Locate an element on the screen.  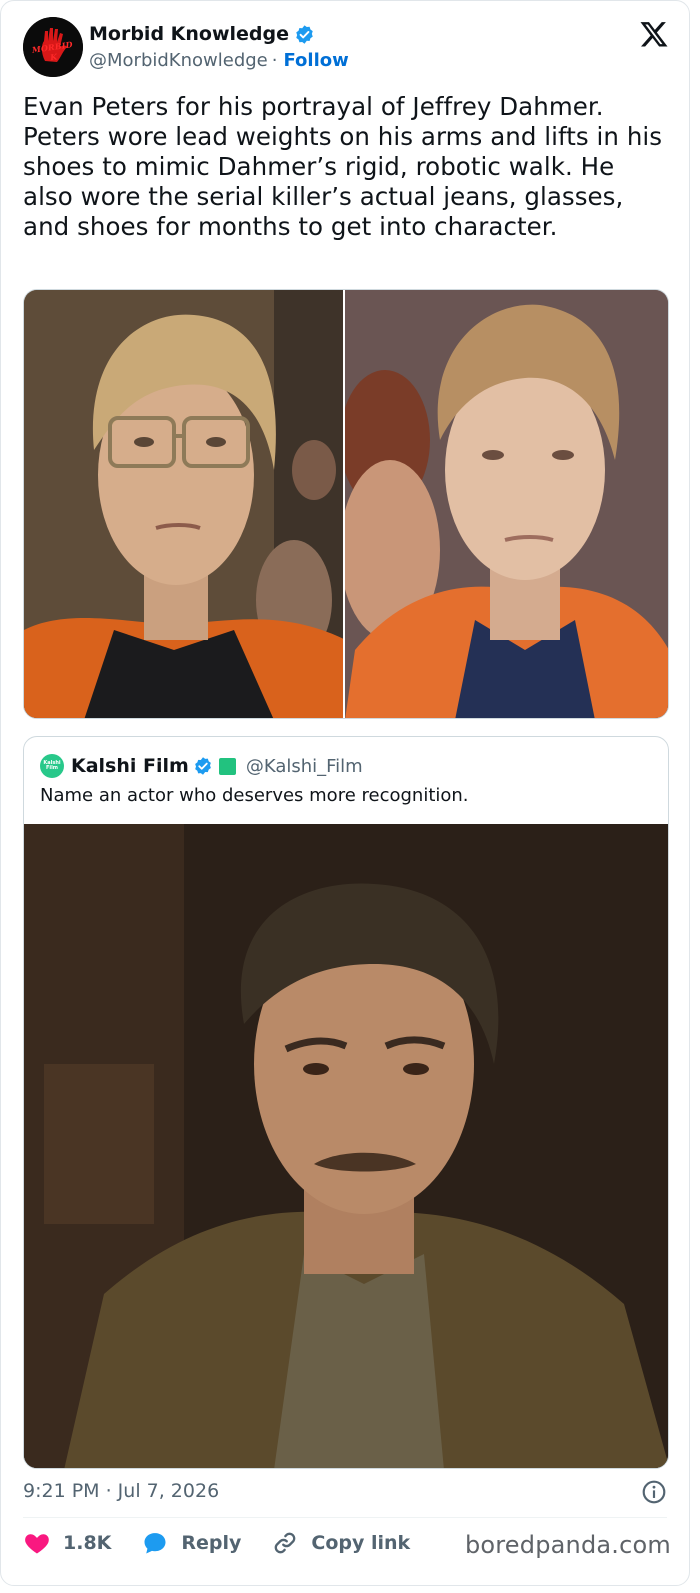
heart-icon is located at coordinates (37, 1544).